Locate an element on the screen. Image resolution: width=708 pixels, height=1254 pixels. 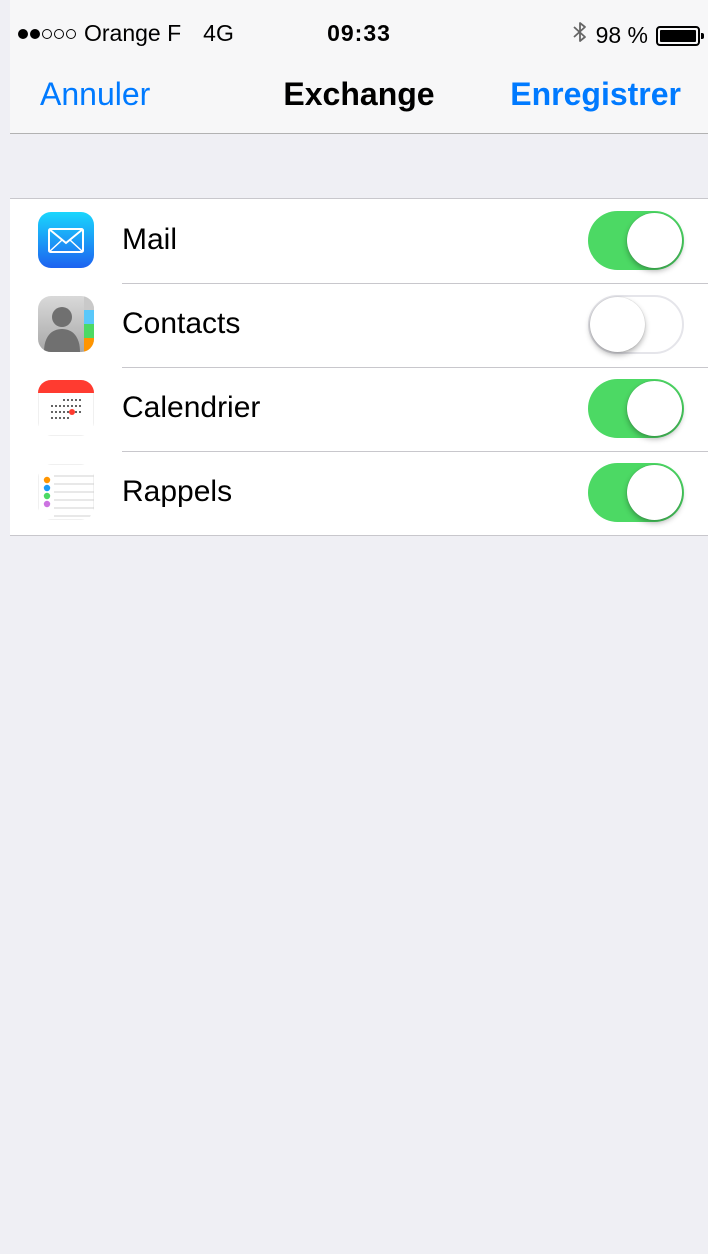
battery-icon is located at coordinates (680, 35).